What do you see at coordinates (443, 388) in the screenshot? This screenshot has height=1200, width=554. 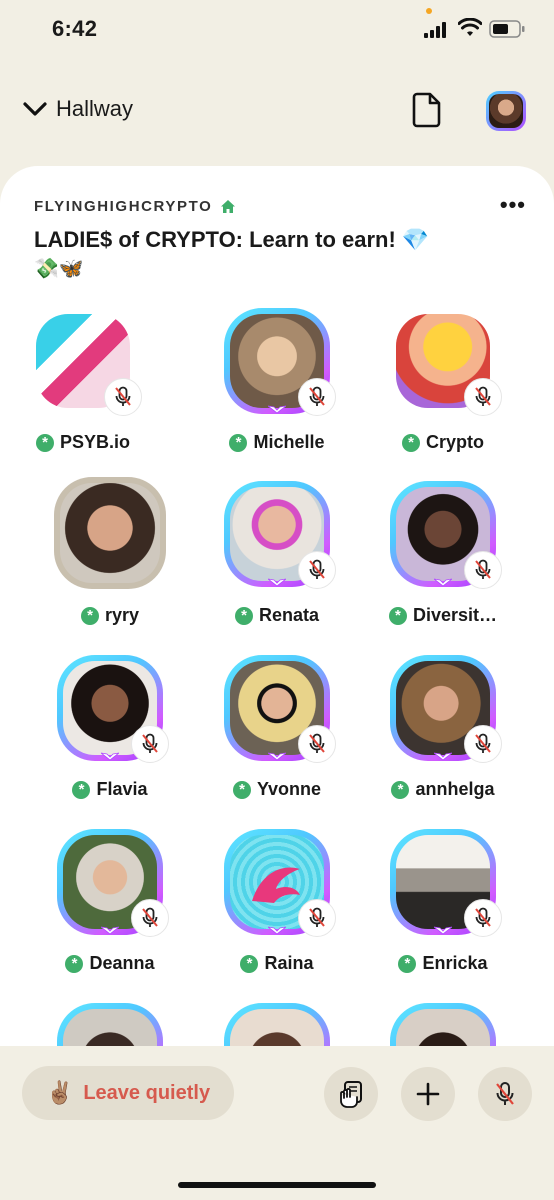 I see `speaker-tile: * Crypto` at bounding box center [443, 388].